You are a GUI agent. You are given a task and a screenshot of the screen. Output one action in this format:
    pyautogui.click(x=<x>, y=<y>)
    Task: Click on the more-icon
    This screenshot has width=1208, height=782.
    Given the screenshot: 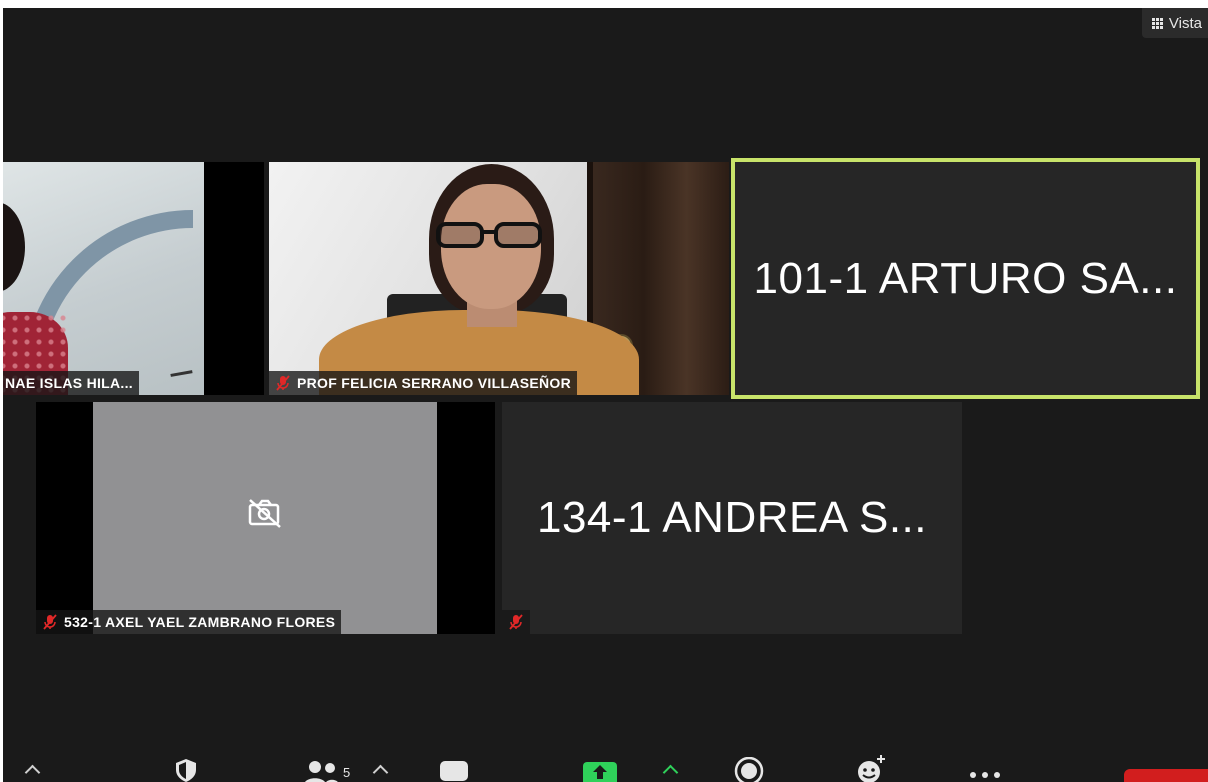 What is the action you would take?
    pyautogui.click(x=985, y=775)
    